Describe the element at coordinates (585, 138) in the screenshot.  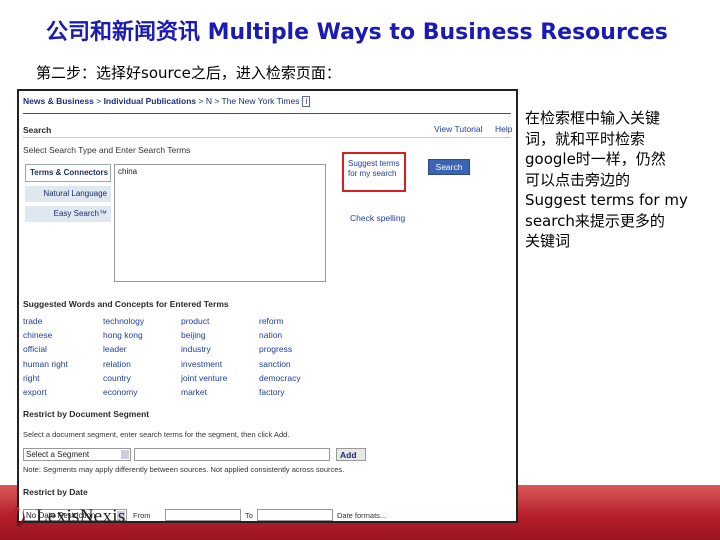
I see `side-note-line: 词，就和平时检索` at that location.